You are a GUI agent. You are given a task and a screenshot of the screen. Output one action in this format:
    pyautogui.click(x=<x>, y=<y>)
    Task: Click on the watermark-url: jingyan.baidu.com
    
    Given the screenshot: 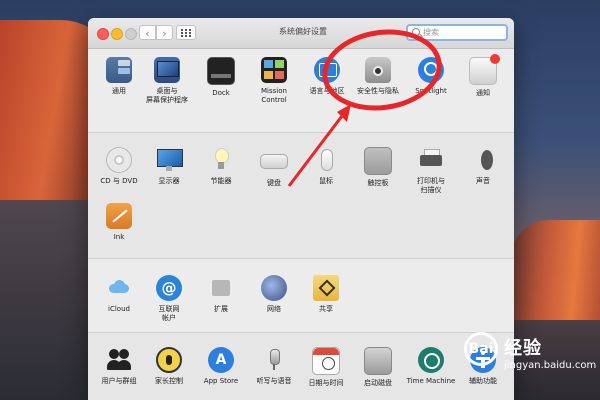 What is the action you would take?
    pyautogui.click(x=550, y=365)
    